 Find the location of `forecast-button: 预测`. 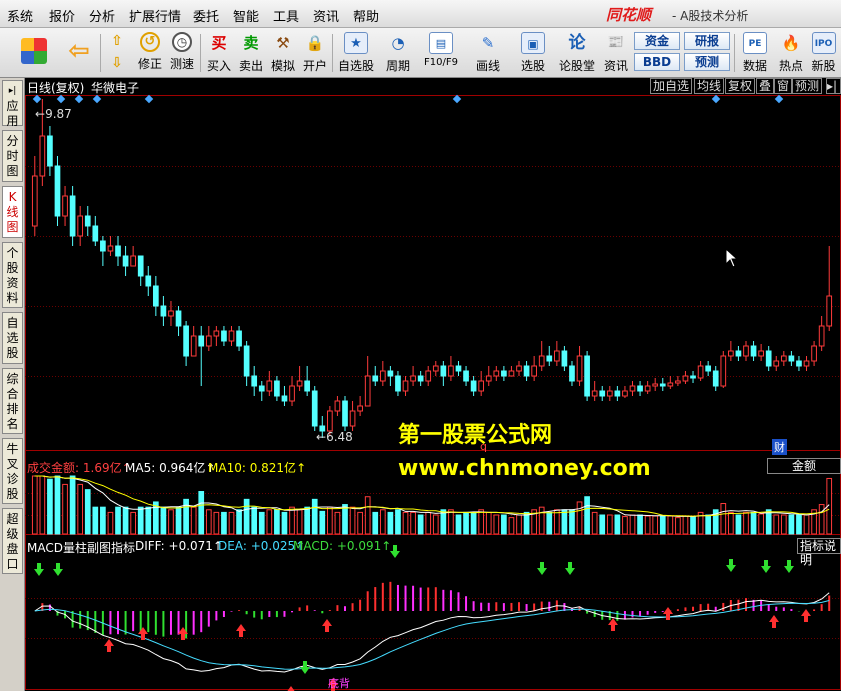

forecast-button: 预测 is located at coordinates (707, 62).